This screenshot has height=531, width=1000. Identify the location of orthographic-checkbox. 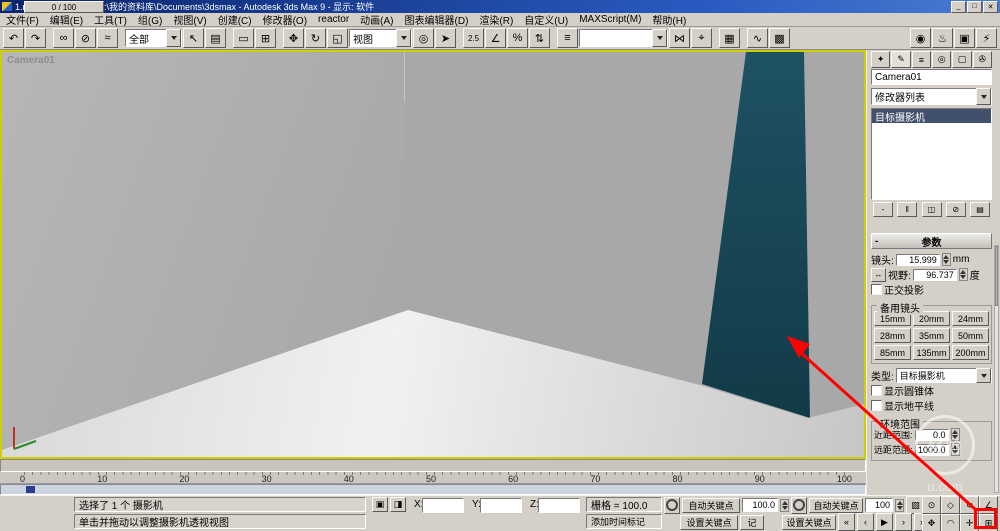
(876, 289).